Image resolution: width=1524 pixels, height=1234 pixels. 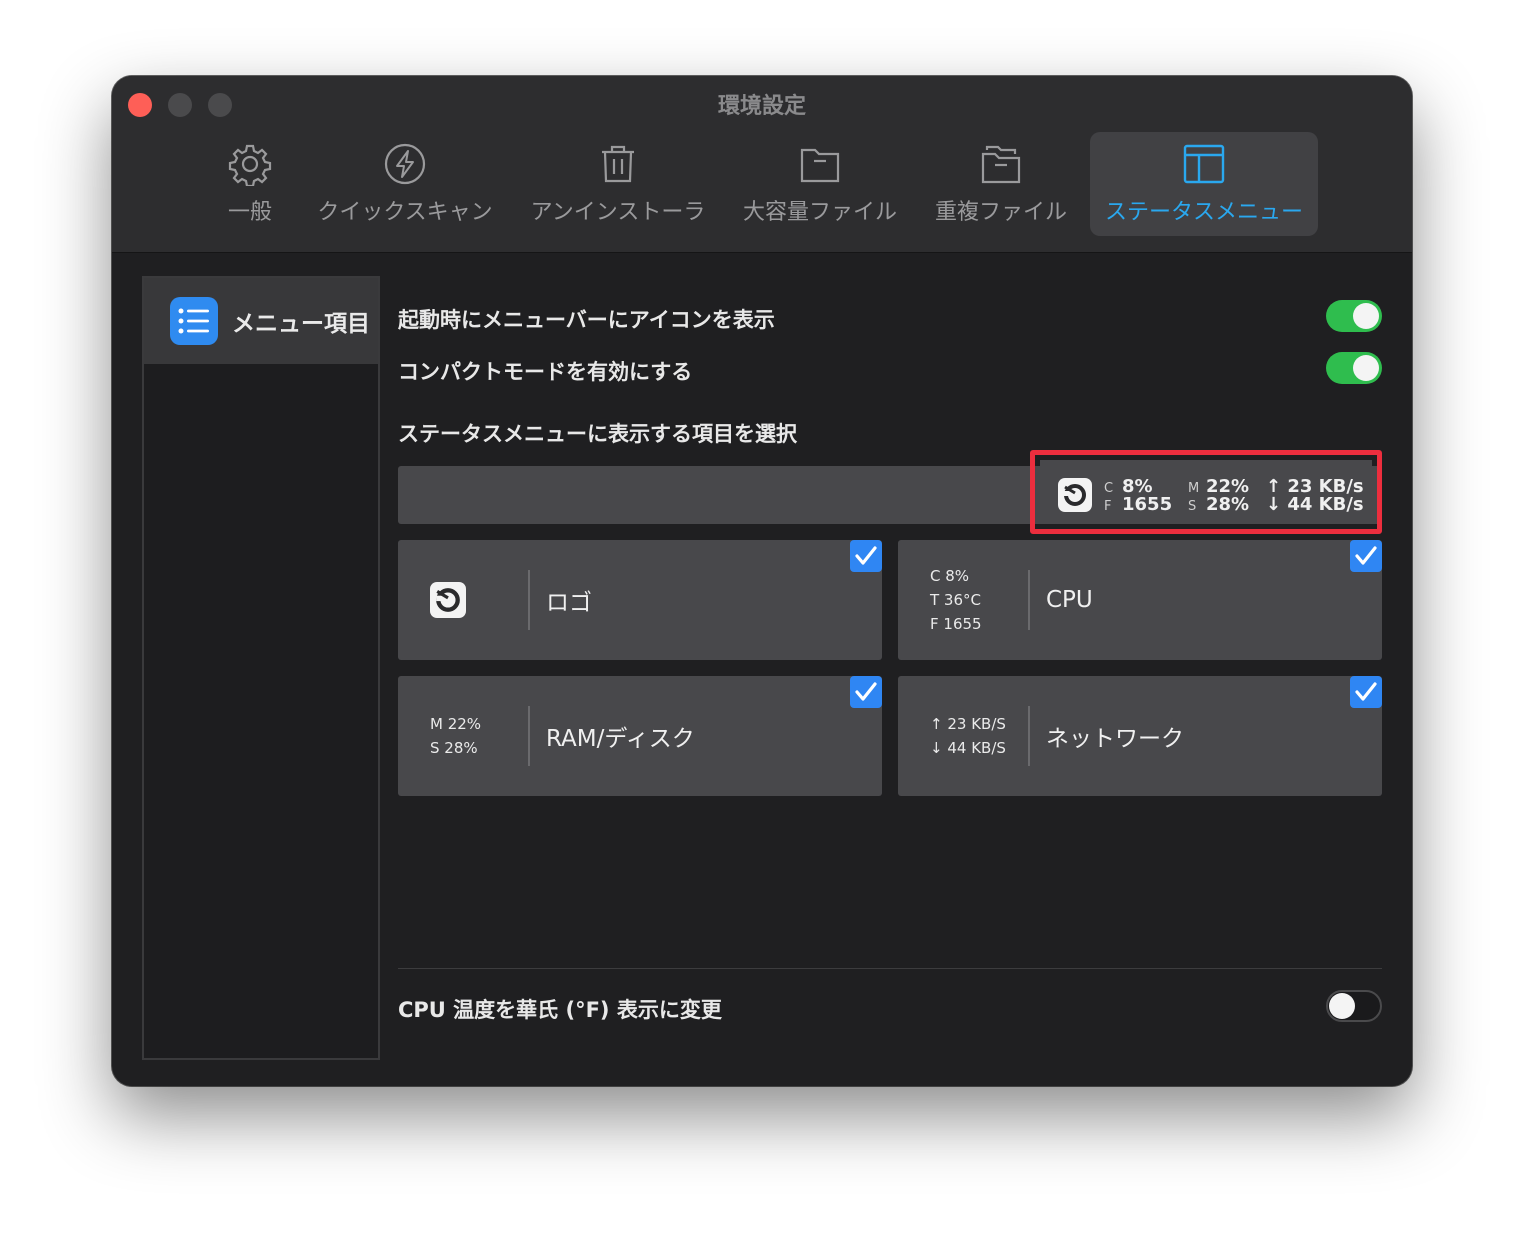 I want to click on tab-quick-scan: クイックスキャン, so click(x=405, y=184).